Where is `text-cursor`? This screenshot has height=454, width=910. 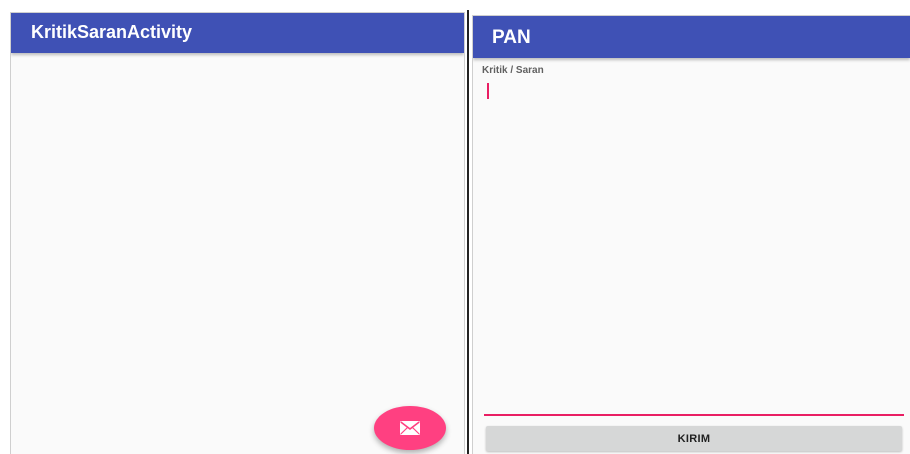
text-cursor is located at coordinates (488, 91).